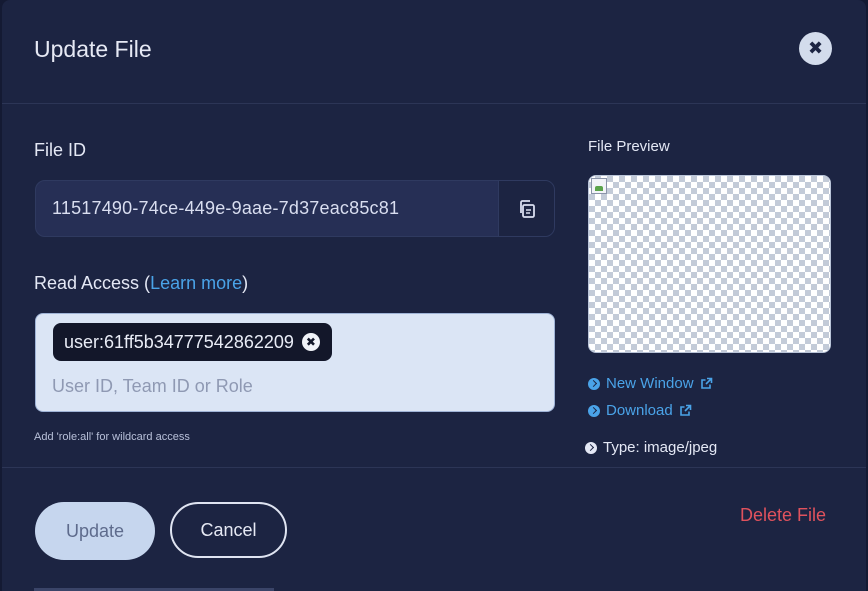  What do you see at coordinates (292, 386) in the screenshot?
I see `access-input` at bounding box center [292, 386].